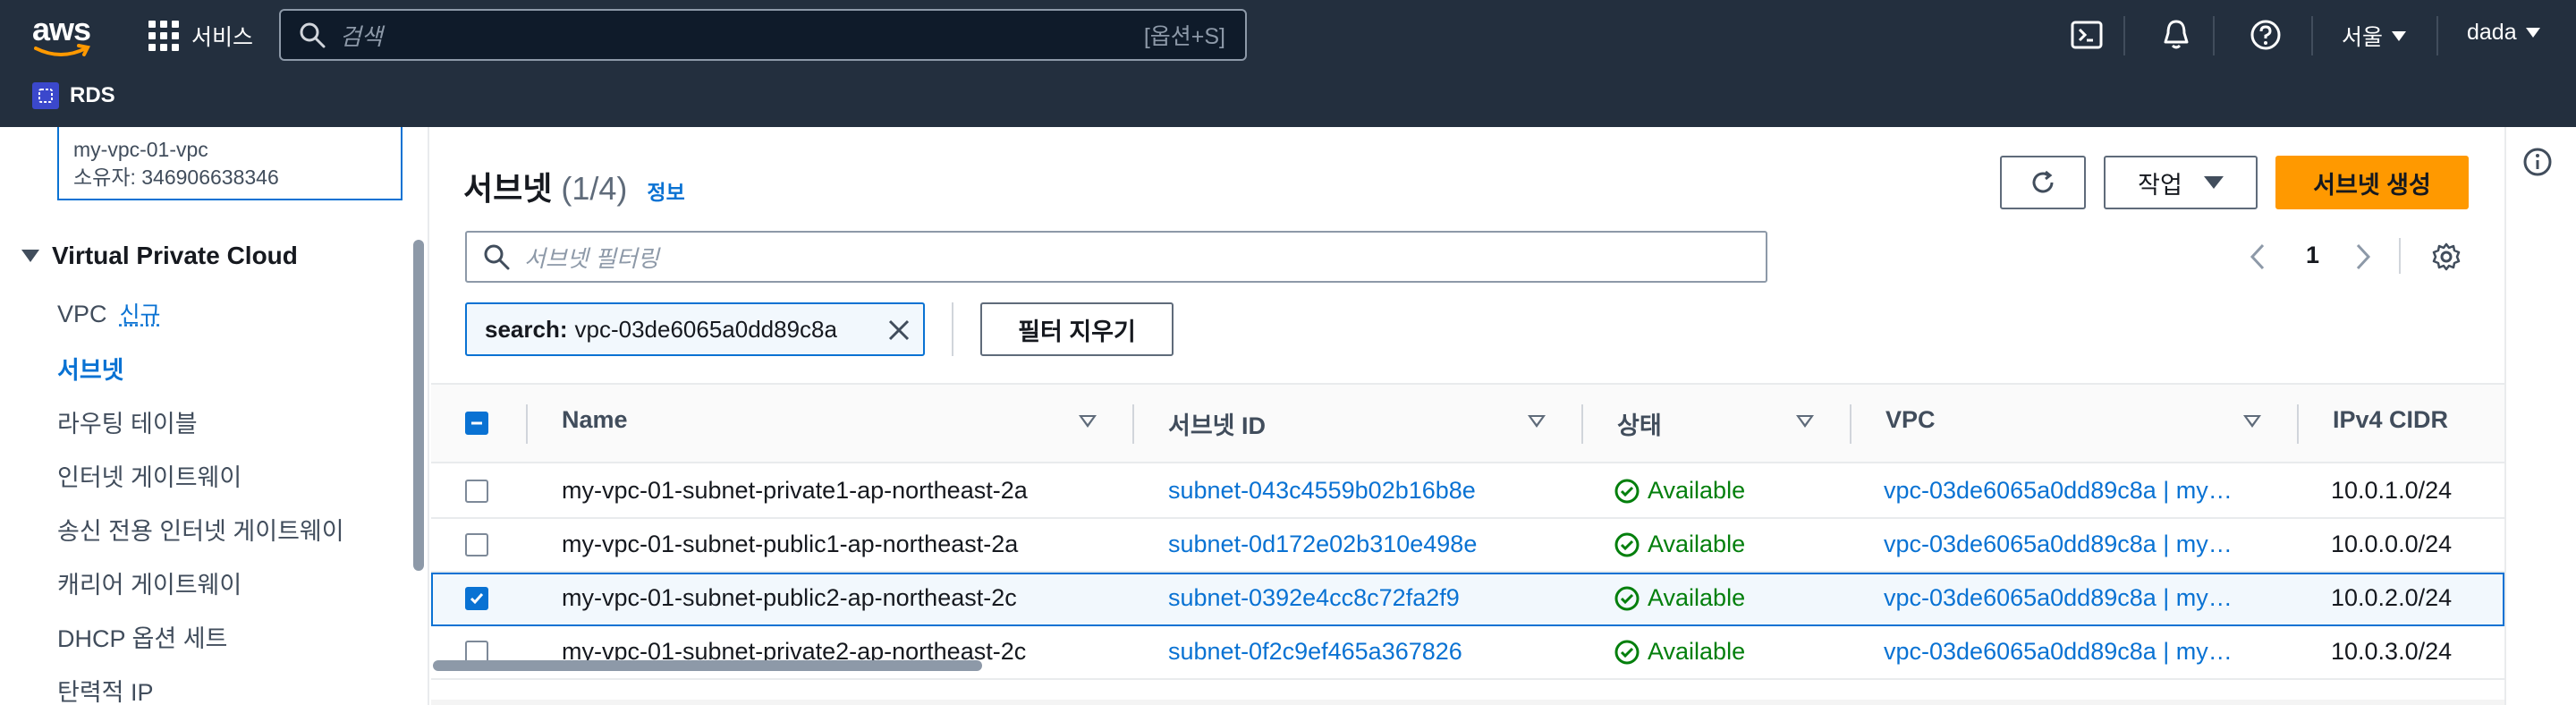 Image resolution: width=2576 pixels, height=705 pixels. Describe the element at coordinates (1322, 491) in the screenshot. I see `subnet-id-link: subnet-043c4559b02b16b8e` at that location.